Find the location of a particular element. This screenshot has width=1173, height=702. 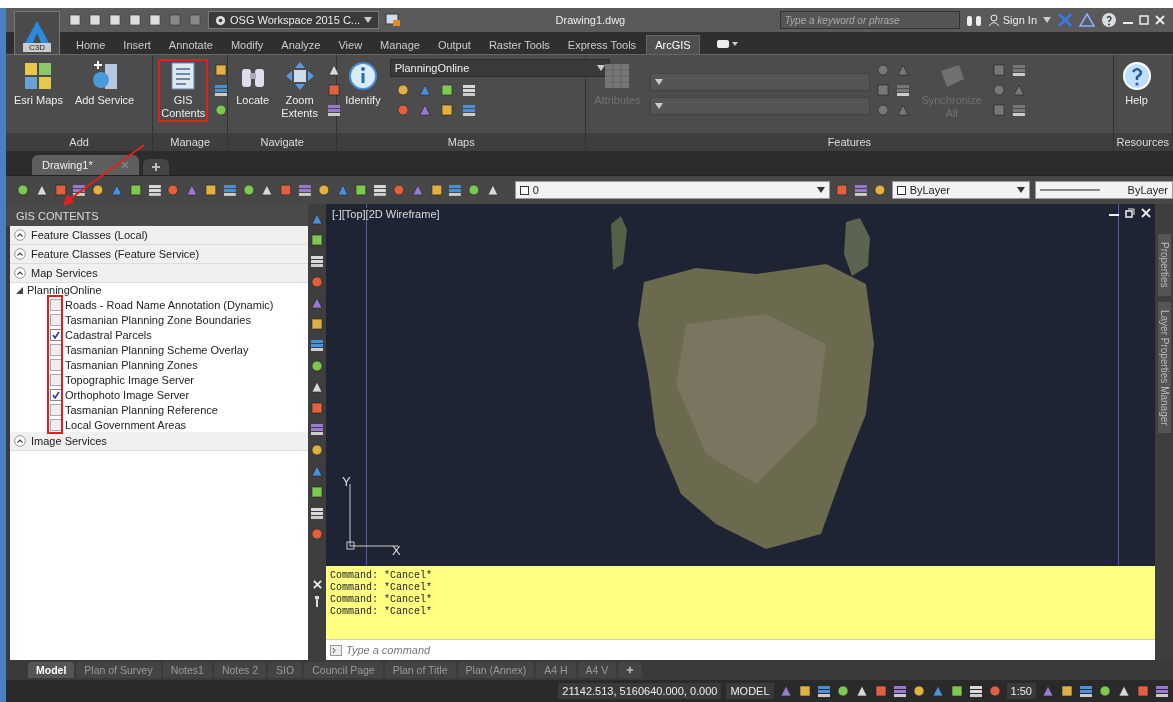

ribbon-button: Help is located at coordinates (1136, 84).